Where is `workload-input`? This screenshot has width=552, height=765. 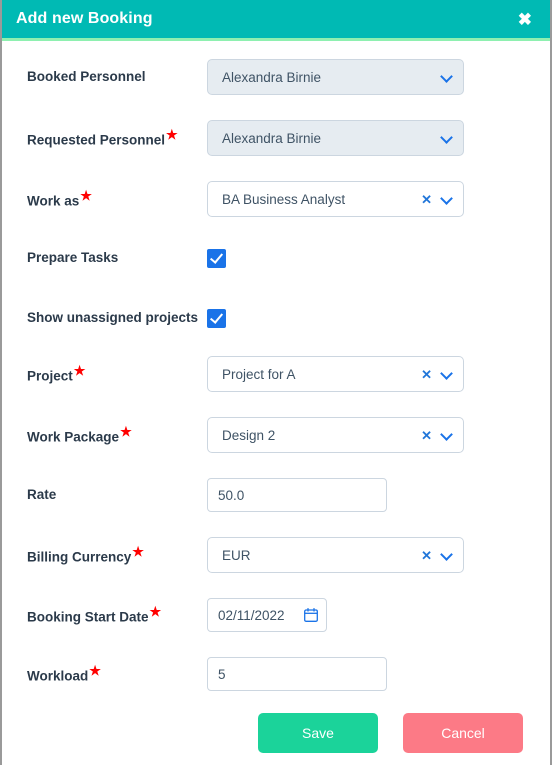 workload-input is located at coordinates (297, 674).